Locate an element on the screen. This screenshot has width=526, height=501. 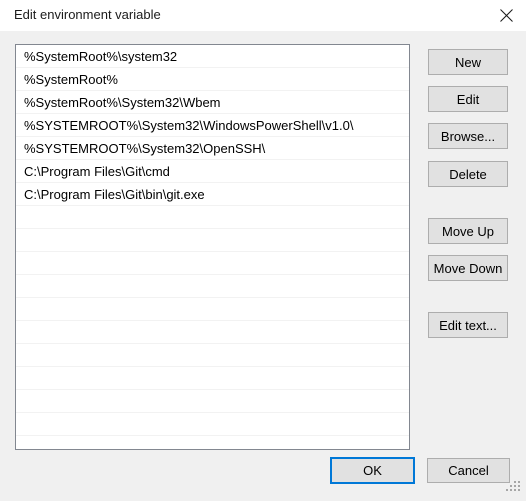
list-item: %SystemRoot%\system32 is located at coordinates (212, 56).